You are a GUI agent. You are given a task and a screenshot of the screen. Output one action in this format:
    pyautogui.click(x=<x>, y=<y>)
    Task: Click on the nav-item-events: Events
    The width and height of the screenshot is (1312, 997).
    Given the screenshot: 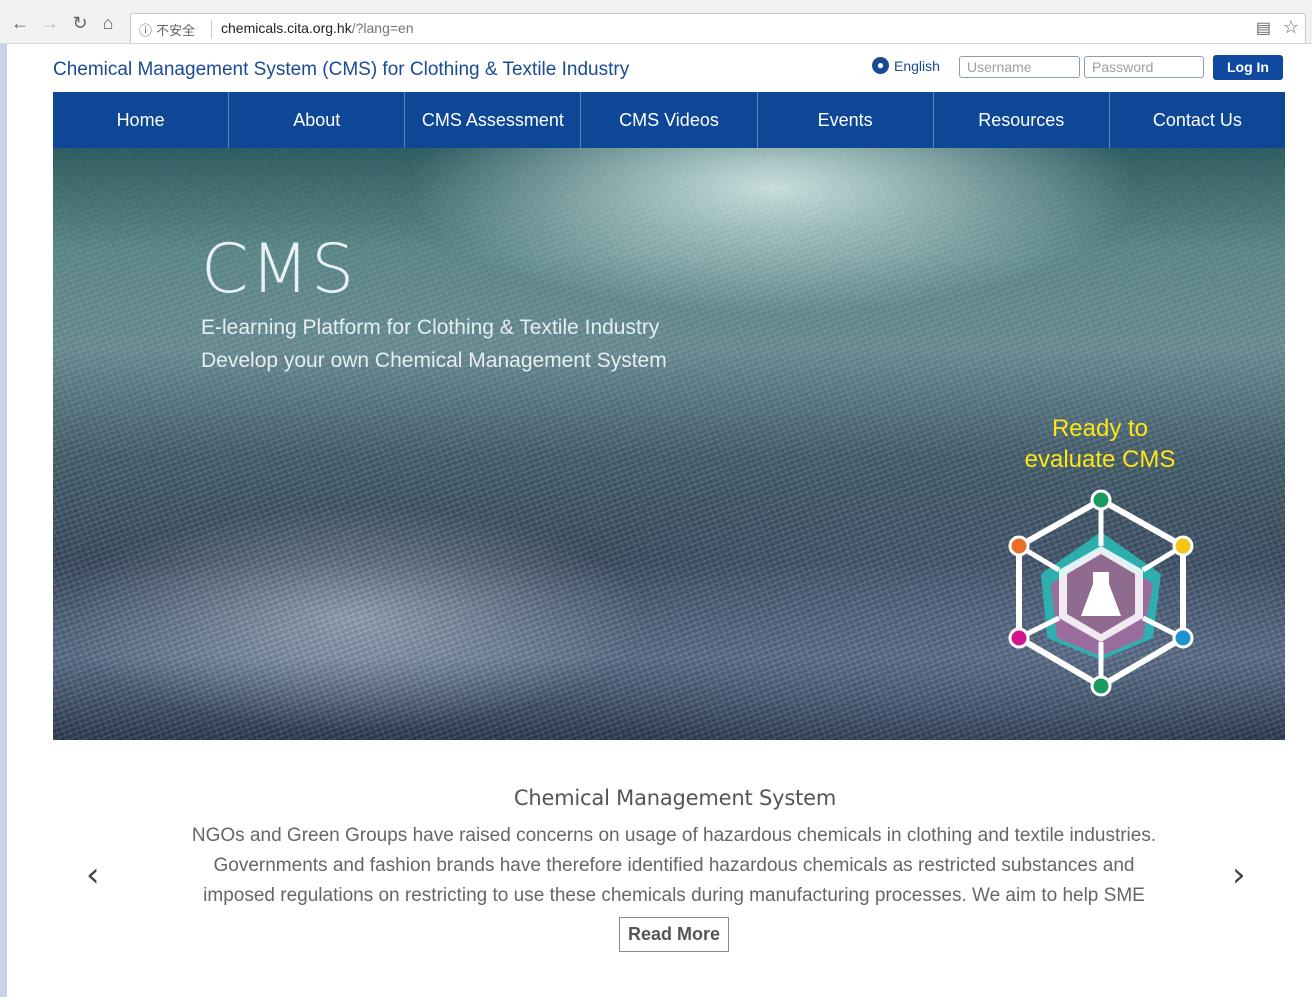 What is the action you would take?
    pyautogui.click(x=846, y=120)
    